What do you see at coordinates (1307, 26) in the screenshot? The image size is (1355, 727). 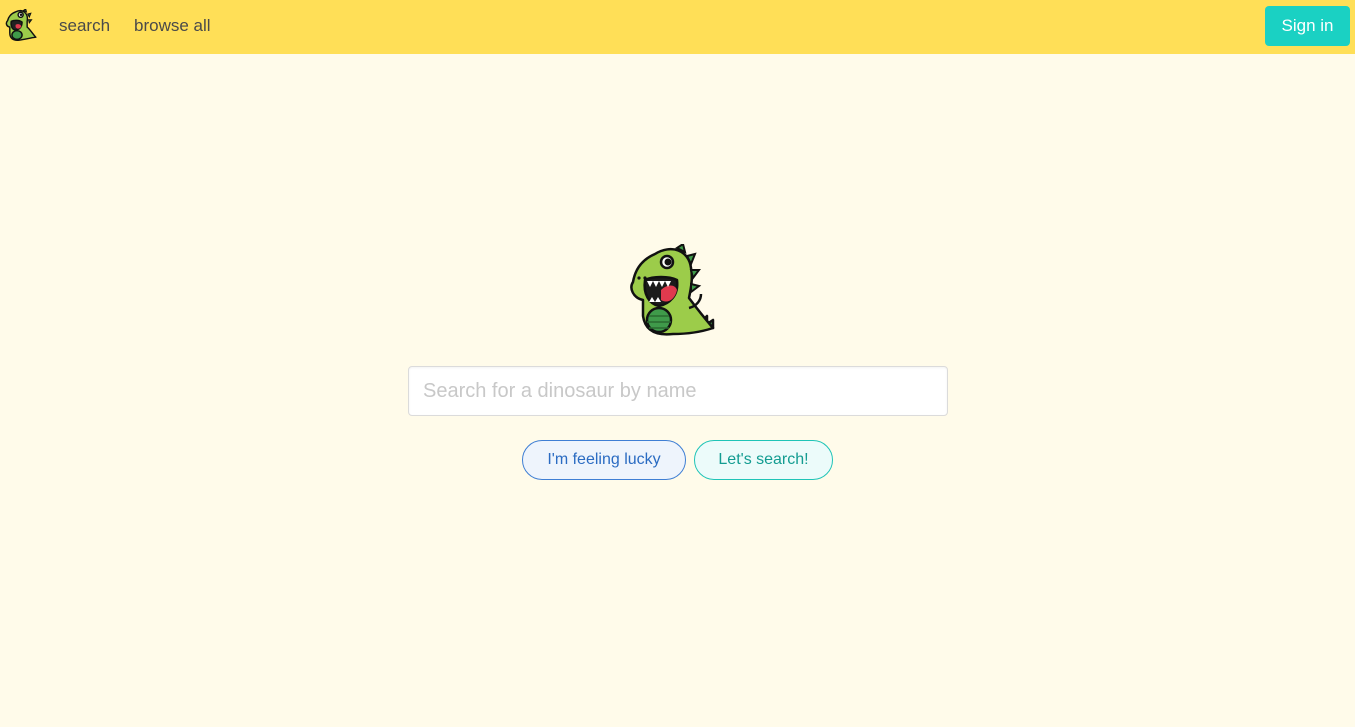 I see `sign-in-button: Sign in` at bounding box center [1307, 26].